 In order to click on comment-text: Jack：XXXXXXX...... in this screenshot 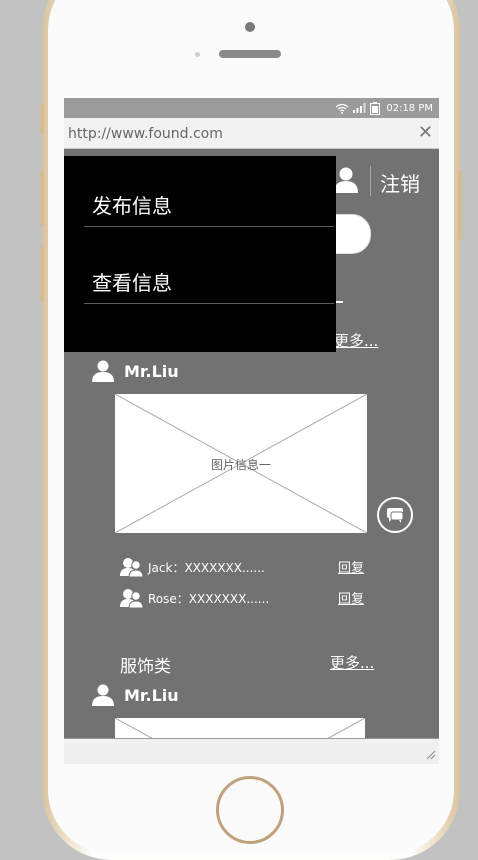, I will do `click(206, 567)`.